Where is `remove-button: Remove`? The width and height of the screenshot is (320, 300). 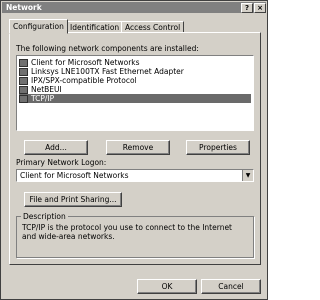
remove-button: Remove is located at coordinates (138, 147).